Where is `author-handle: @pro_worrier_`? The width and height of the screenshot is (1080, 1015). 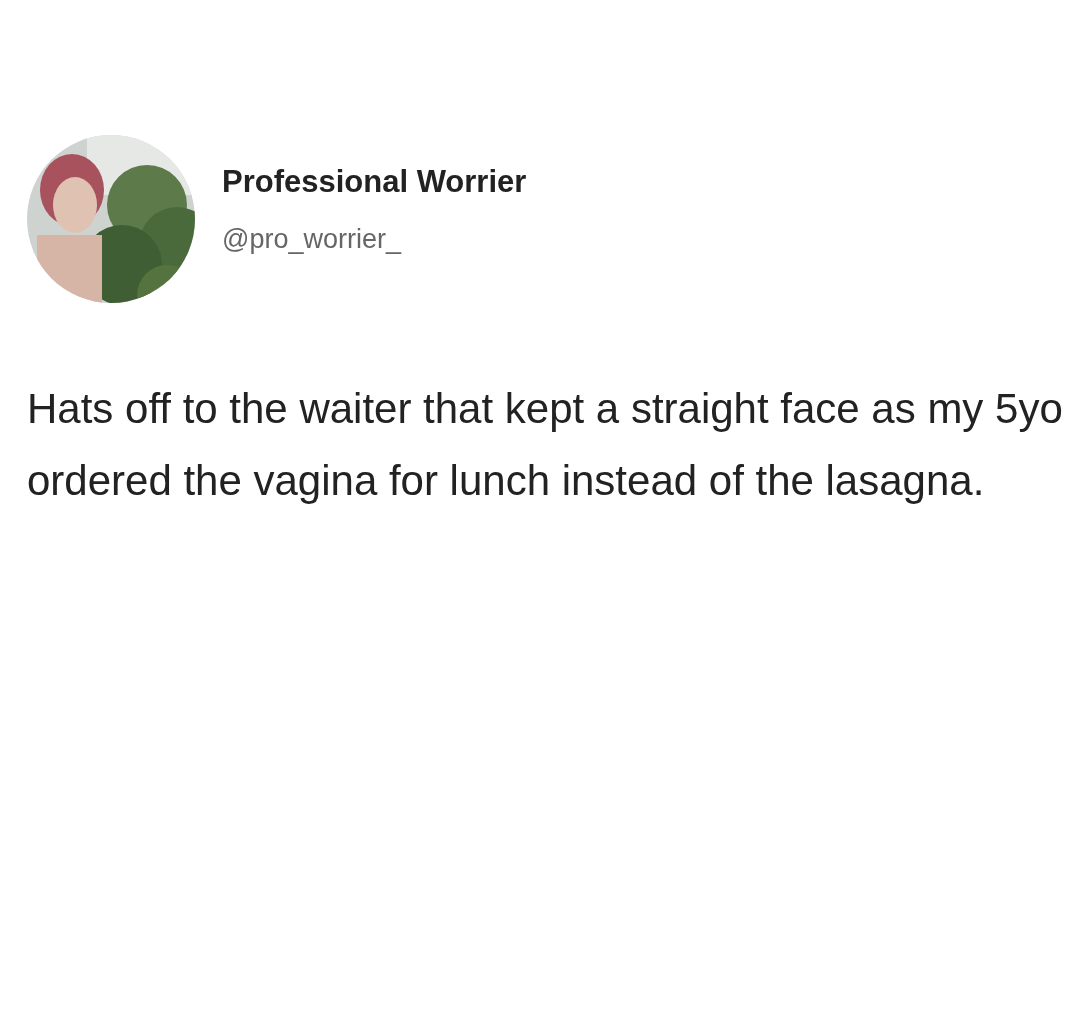 author-handle: @pro_worrier_ is located at coordinates (374, 239).